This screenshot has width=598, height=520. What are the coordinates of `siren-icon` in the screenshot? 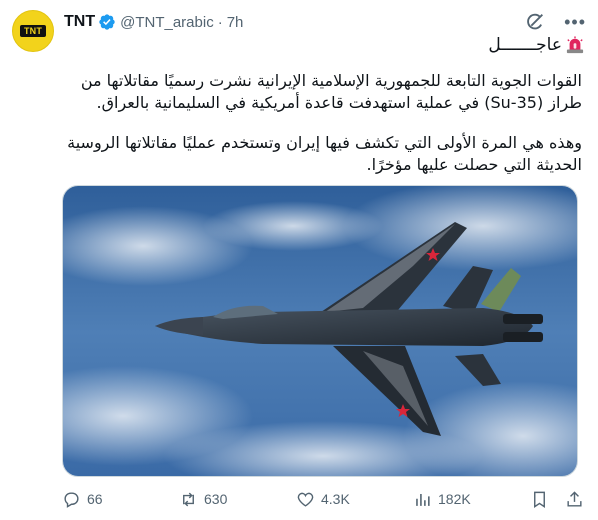 It's located at (575, 45).